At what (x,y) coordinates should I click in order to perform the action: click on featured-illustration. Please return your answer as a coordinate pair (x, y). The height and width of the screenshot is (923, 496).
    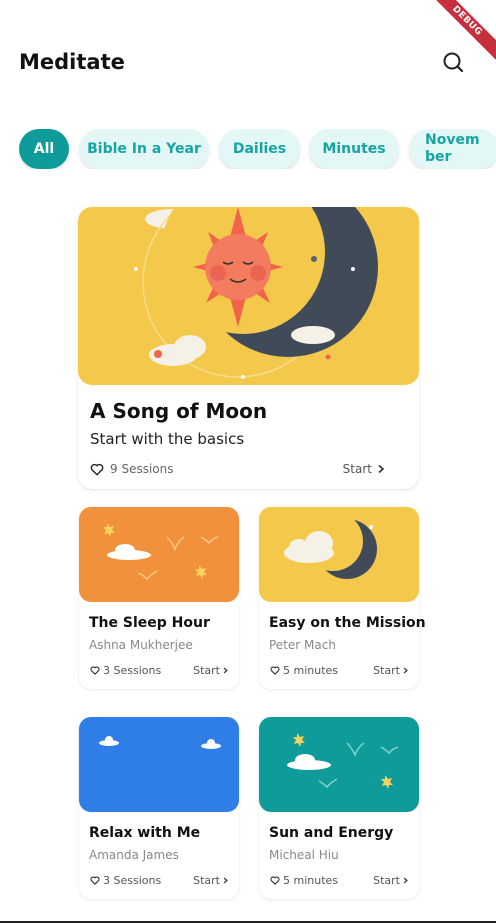
    Looking at the image, I should click on (248, 296).